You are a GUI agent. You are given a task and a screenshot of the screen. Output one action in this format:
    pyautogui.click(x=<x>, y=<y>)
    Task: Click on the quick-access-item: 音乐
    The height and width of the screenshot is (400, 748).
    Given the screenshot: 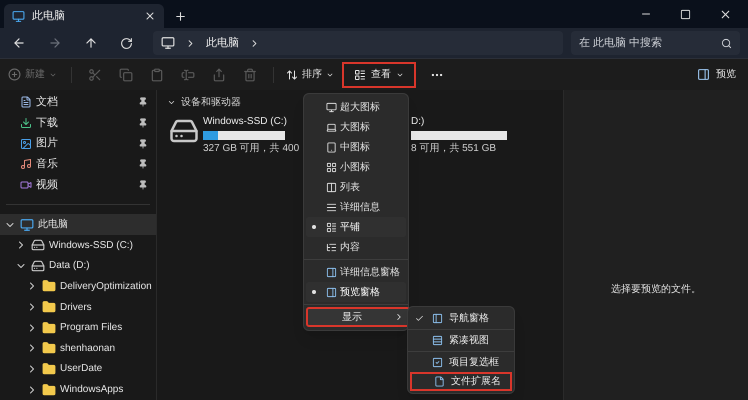 What is the action you would take?
    pyautogui.click(x=78, y=164)
    